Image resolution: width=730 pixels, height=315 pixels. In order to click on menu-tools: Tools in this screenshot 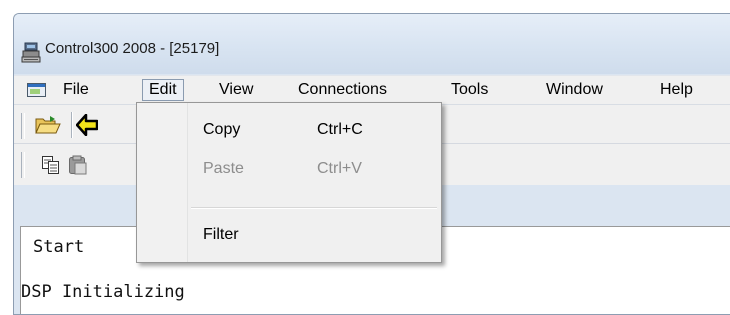, I will do `click(469, 90)`.